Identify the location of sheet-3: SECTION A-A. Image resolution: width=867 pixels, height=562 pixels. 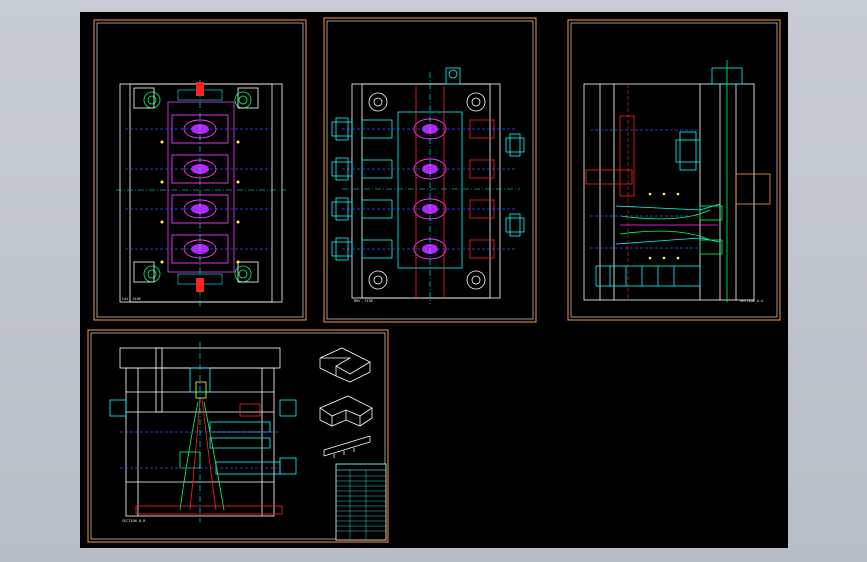
(674, 170).